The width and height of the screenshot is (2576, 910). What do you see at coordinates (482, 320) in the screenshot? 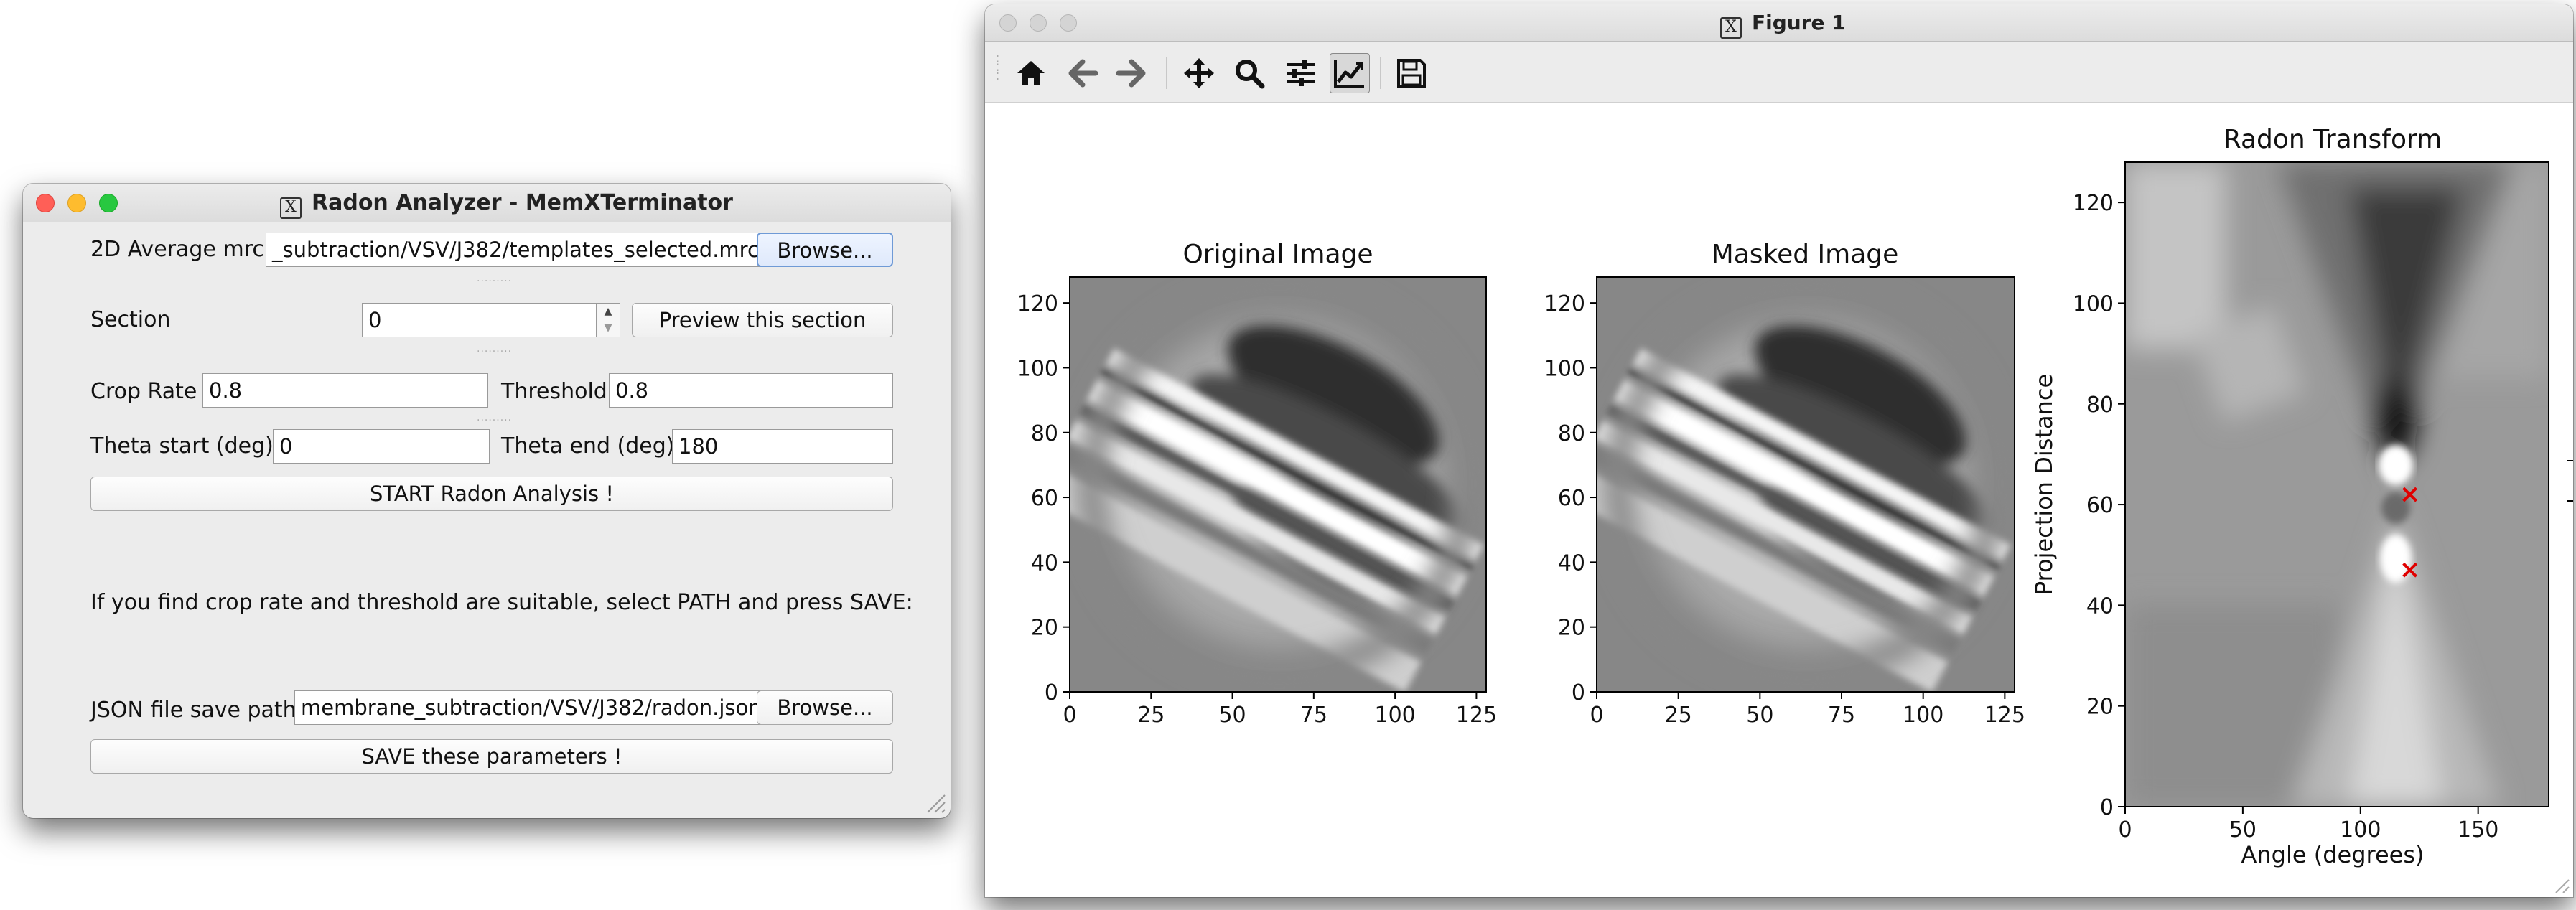
I see `section-spinbox: 0` at bounding box center [482, 320].